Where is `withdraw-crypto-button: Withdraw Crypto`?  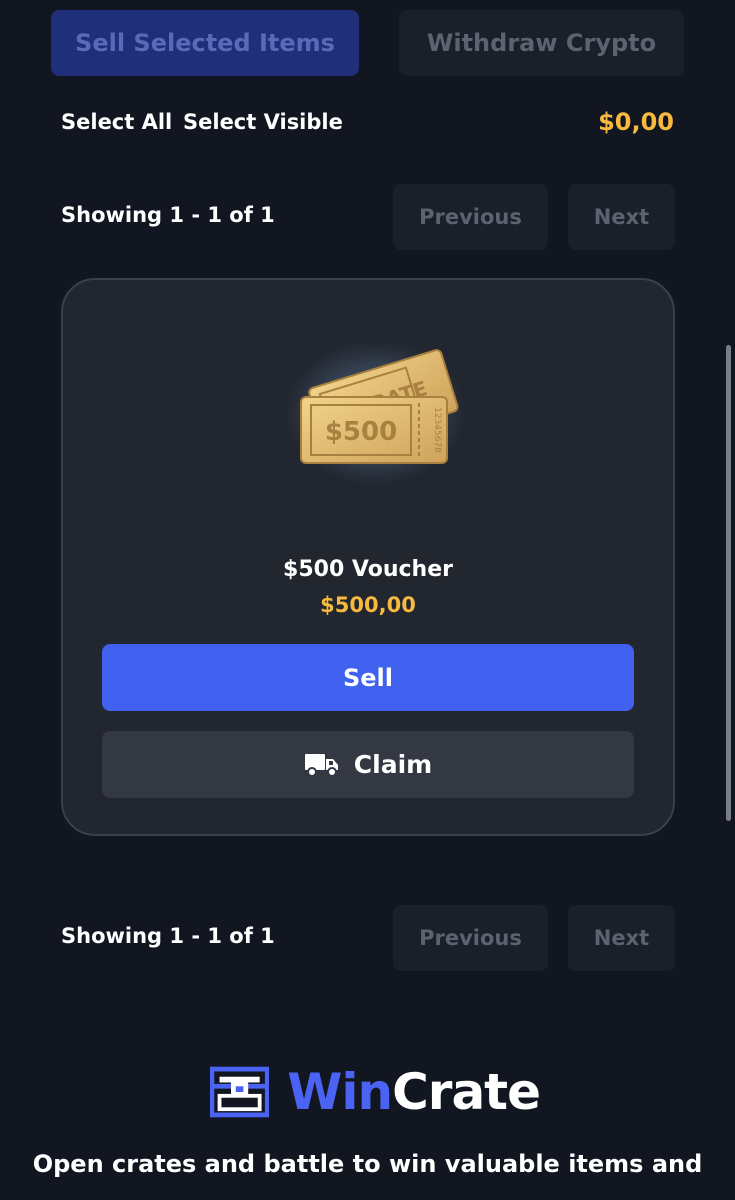
withdraw-crypto-button: Withdraw Crypto is located at coordinates (541, 43).